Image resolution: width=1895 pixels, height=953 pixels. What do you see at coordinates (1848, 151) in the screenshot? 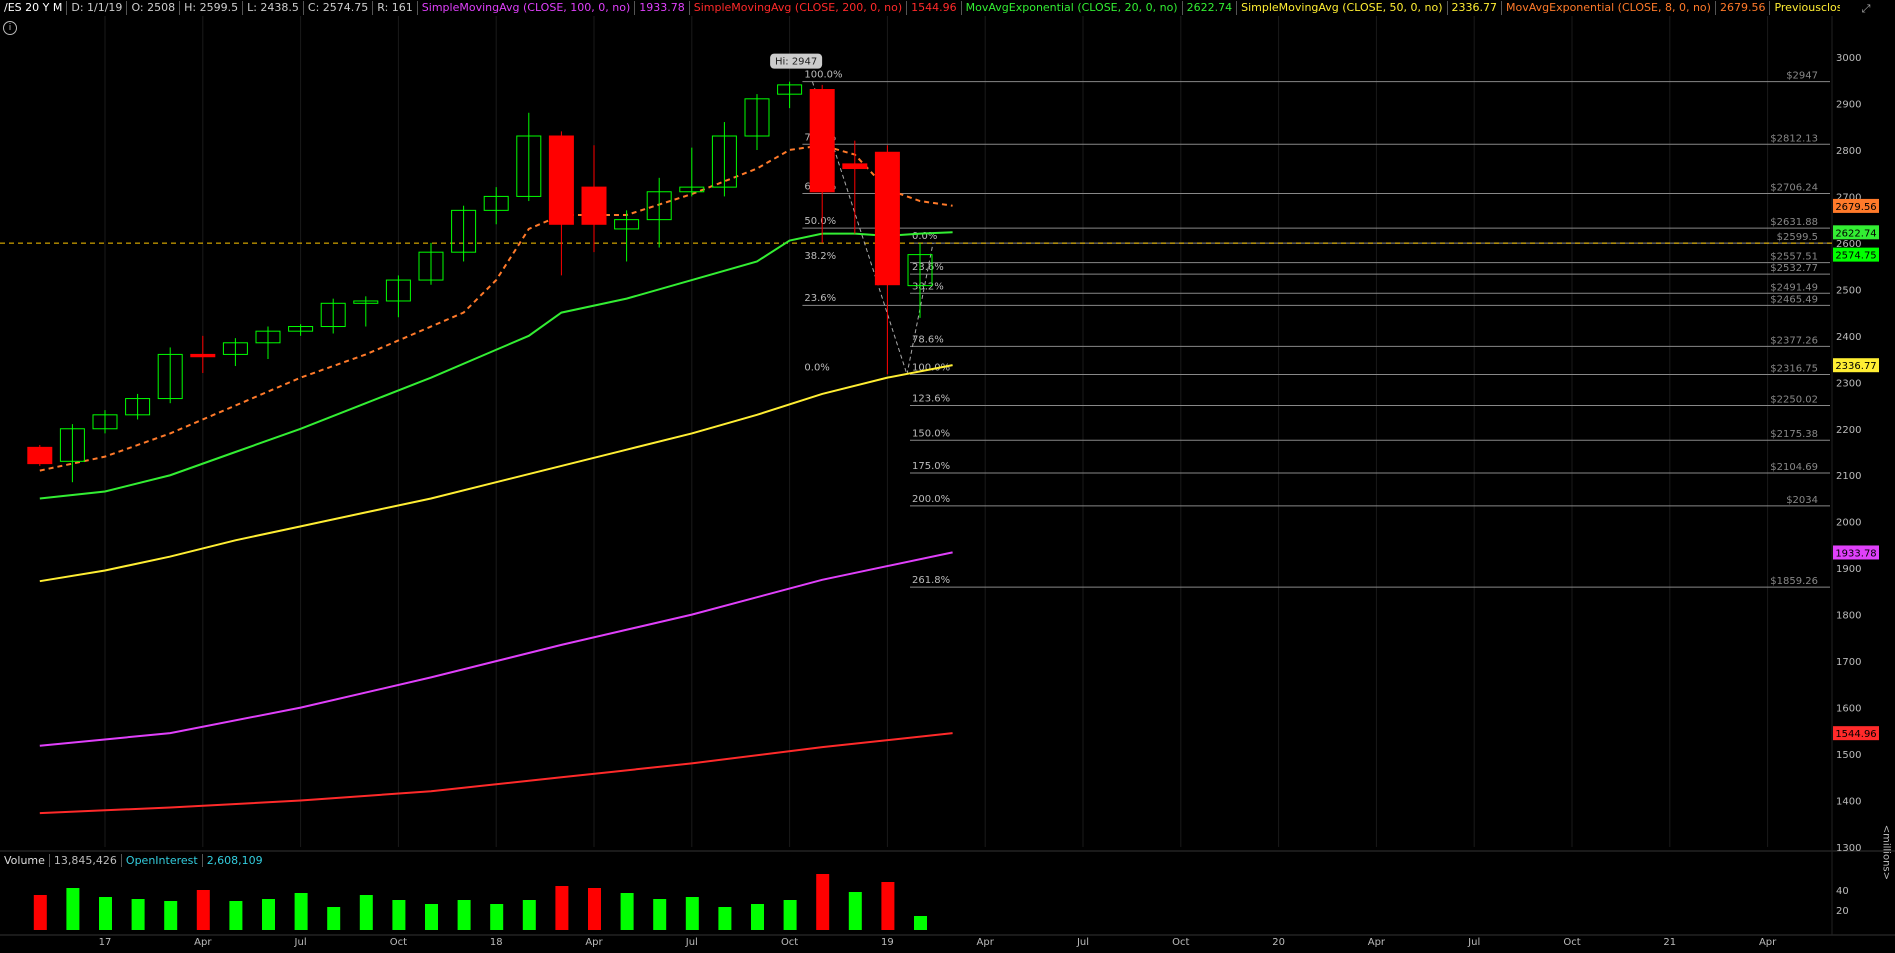
I see `price-axis-tick: 2800` at bounding box center [1848, 151].